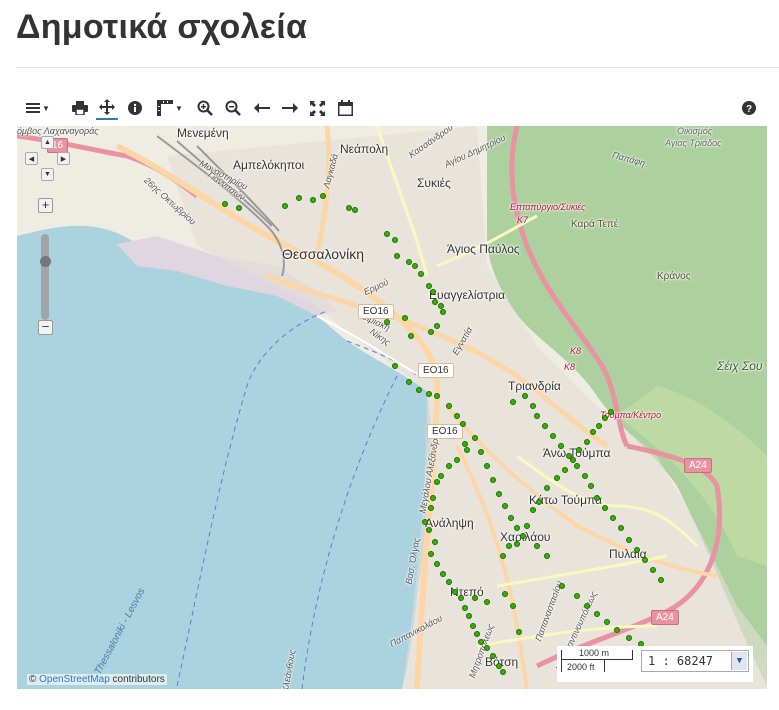 The width and height of the screenshot is (779, 710). Describe the element at coordinates (107, 108) in the screenshot. I see `pan-button` at that location.